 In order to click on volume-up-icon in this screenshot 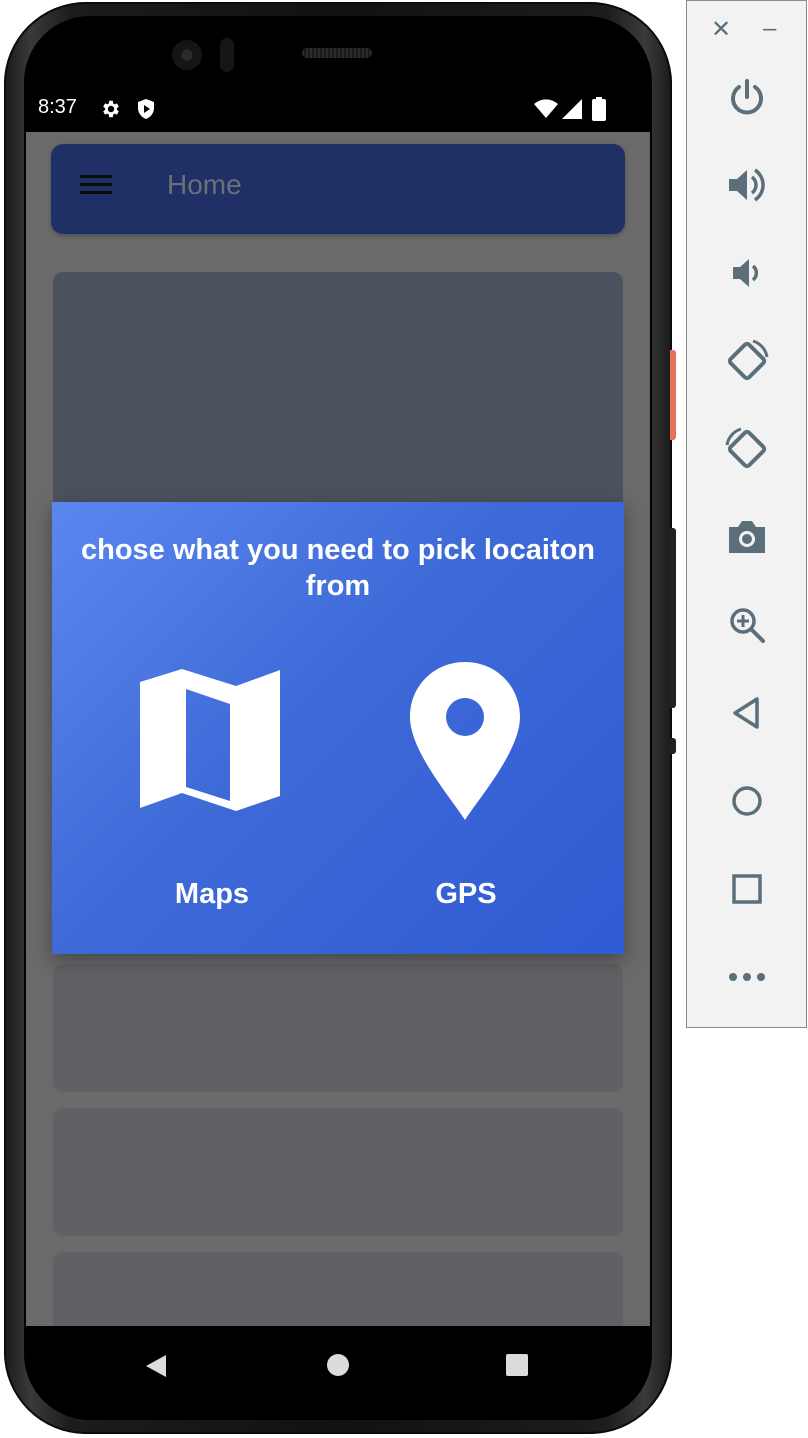, I will do `click(747, 185)`.